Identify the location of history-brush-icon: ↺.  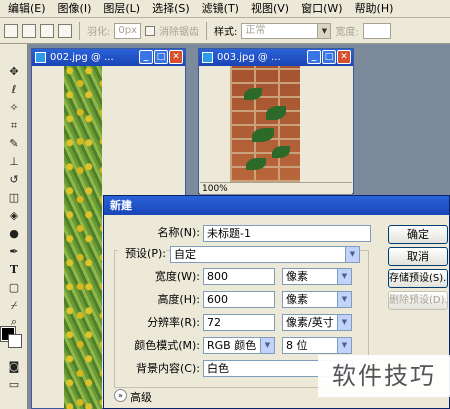
(14, 179).